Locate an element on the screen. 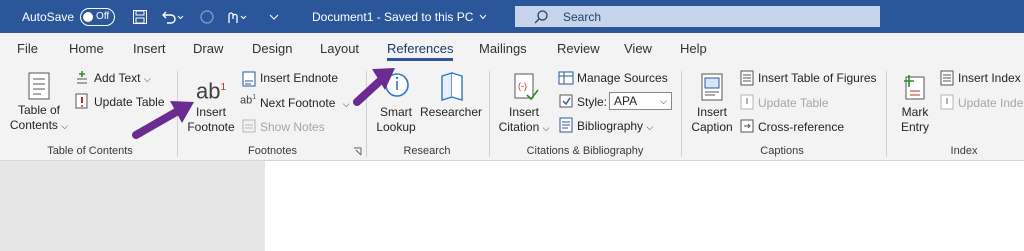  style-select: APA ⌵ is located at coordinates (640, 101).